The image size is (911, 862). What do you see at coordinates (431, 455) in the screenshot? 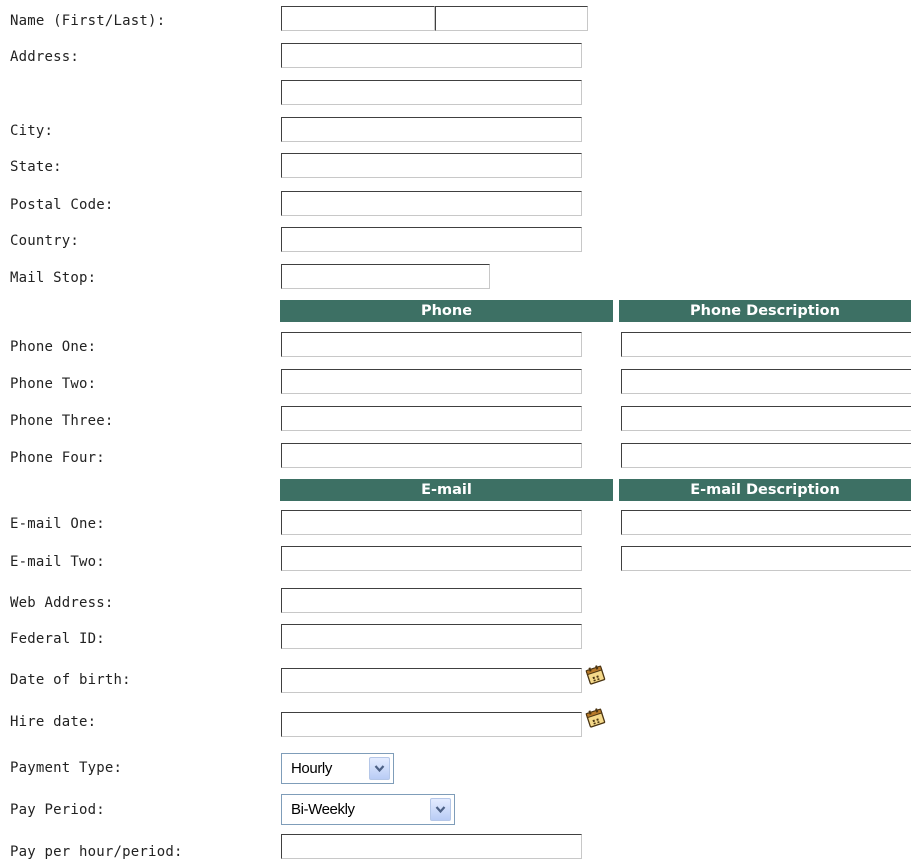
I see `phone-four-field` at bounding box center [431, 455].